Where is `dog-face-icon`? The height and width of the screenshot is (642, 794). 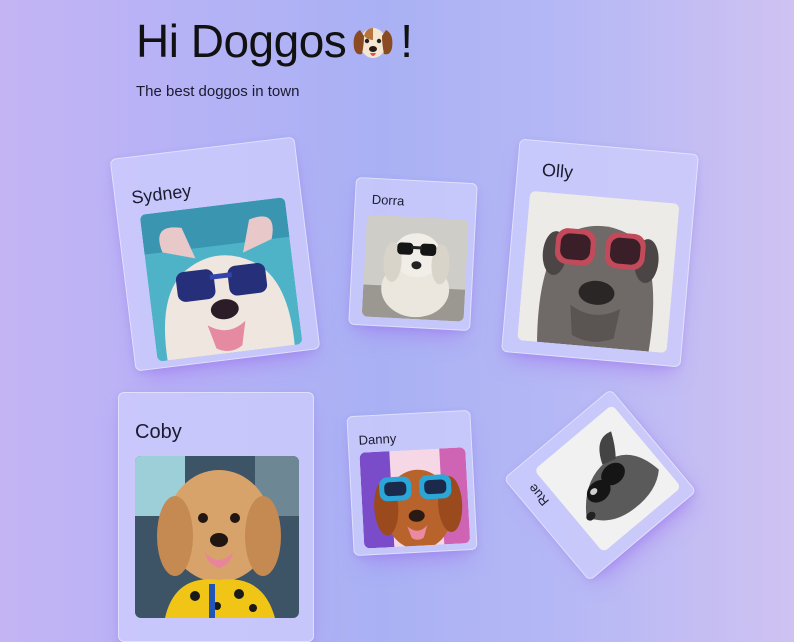 dog-face-icon is located at coordinates (373, 41).